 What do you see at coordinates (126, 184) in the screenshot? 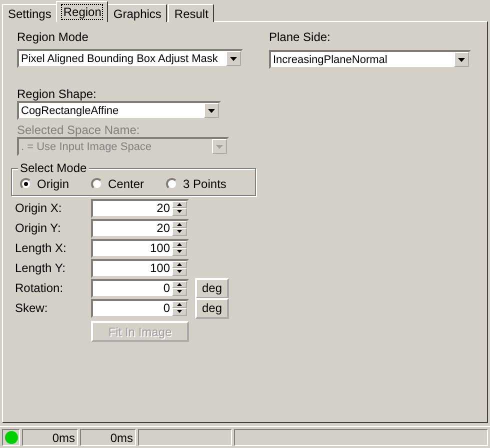
I see `radio-label: Center` at bounding box center [126, 184].